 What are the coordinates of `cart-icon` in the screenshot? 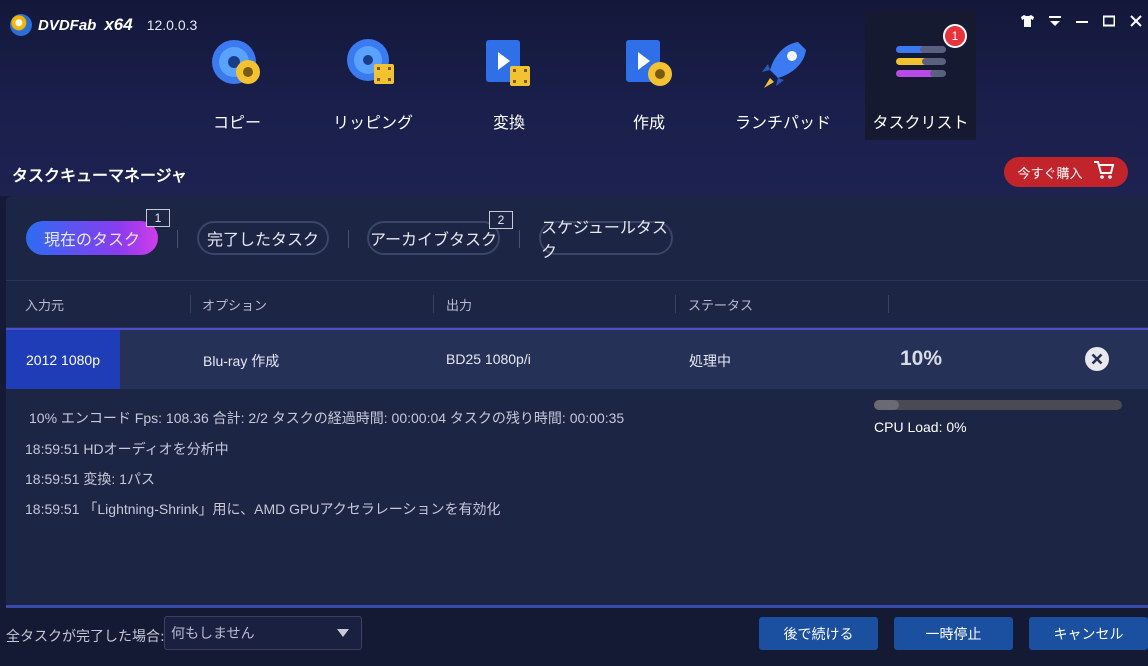 It's located at (1104, 172).